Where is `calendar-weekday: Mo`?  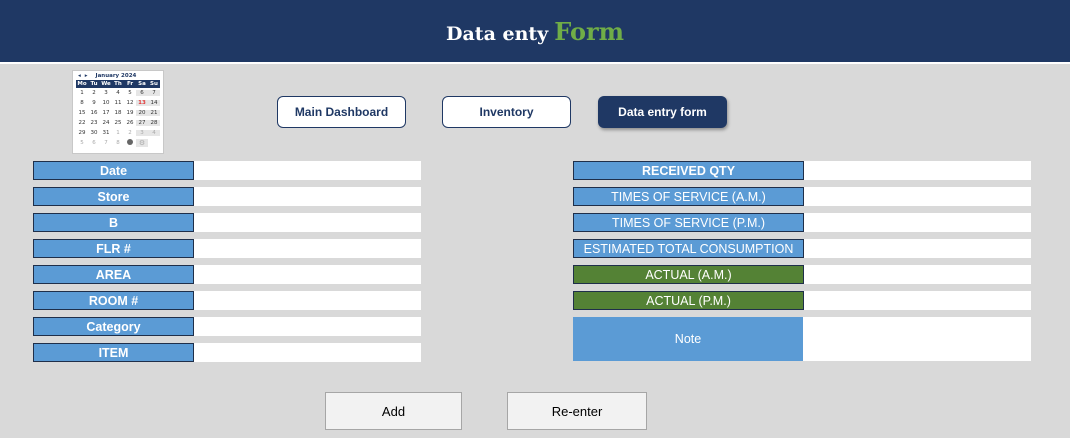
calendar-weekday: Mo is located at coordinates (82, 84).